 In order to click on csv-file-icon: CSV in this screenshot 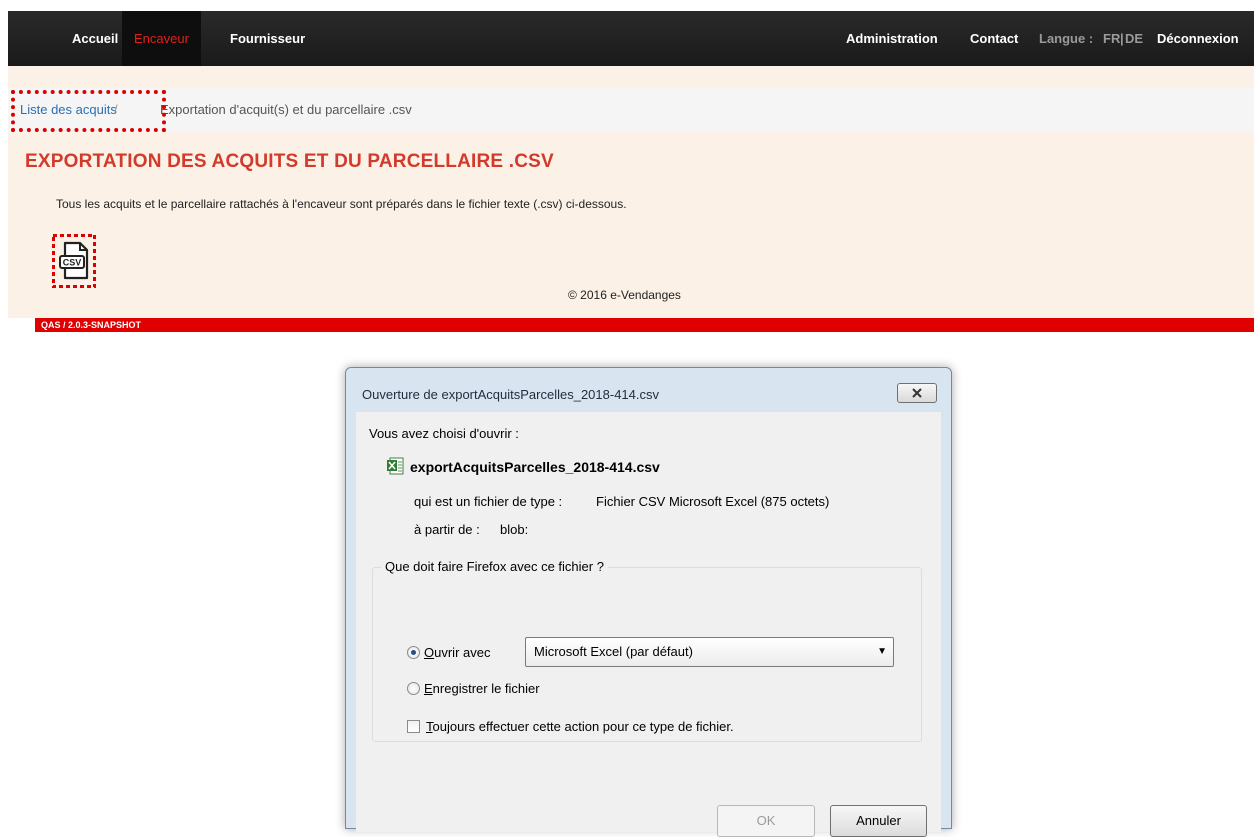, I will do `click(74, 261)`.